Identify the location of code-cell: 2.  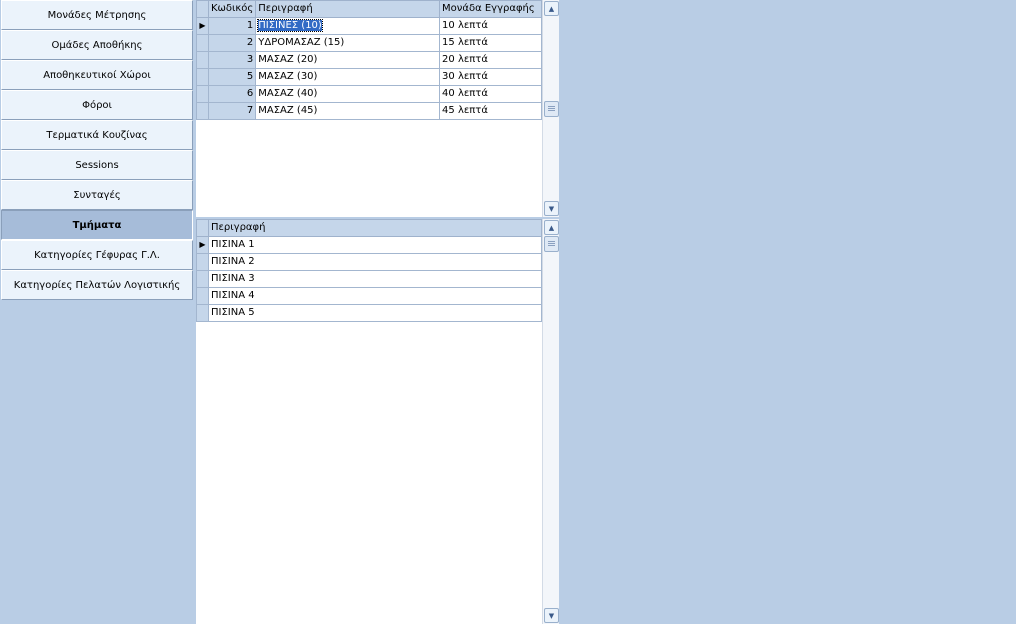
(232, 43).